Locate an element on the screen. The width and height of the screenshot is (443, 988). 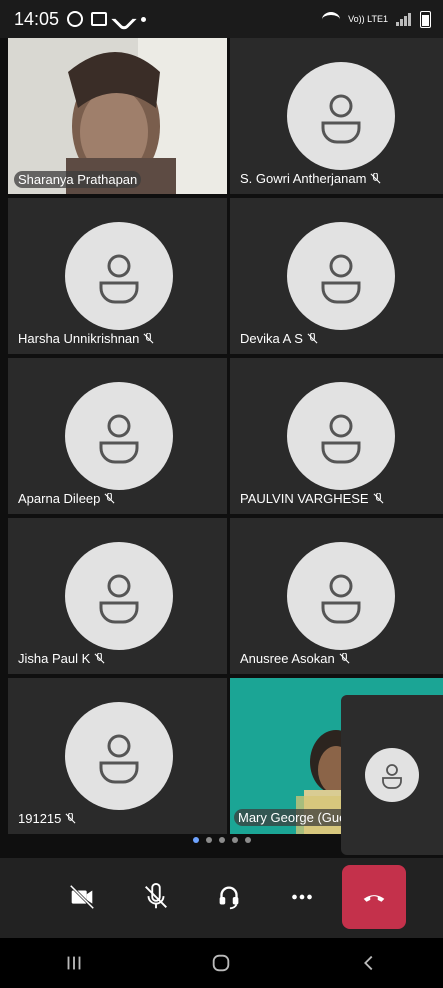
home-icon is located at coordinates (221, 963).